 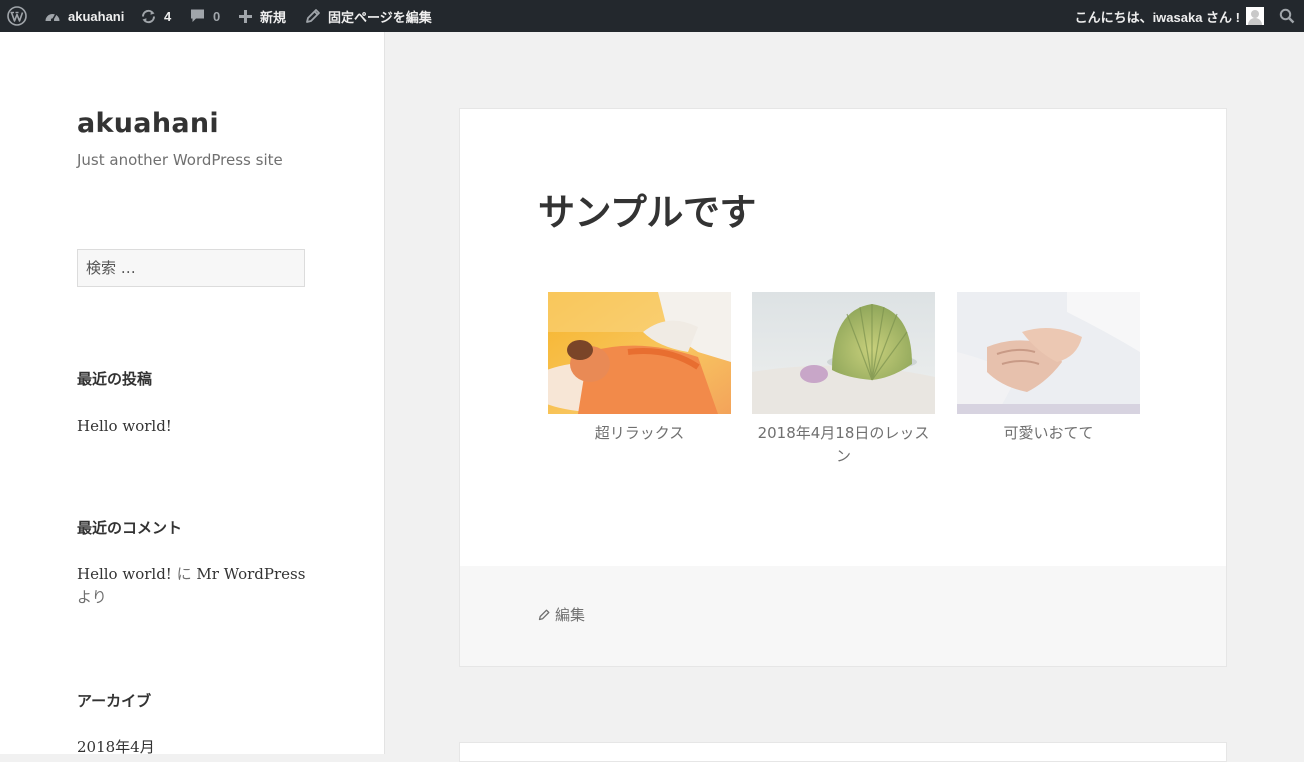 I want to click on updates-count: 4, so click(x=168, y=16).